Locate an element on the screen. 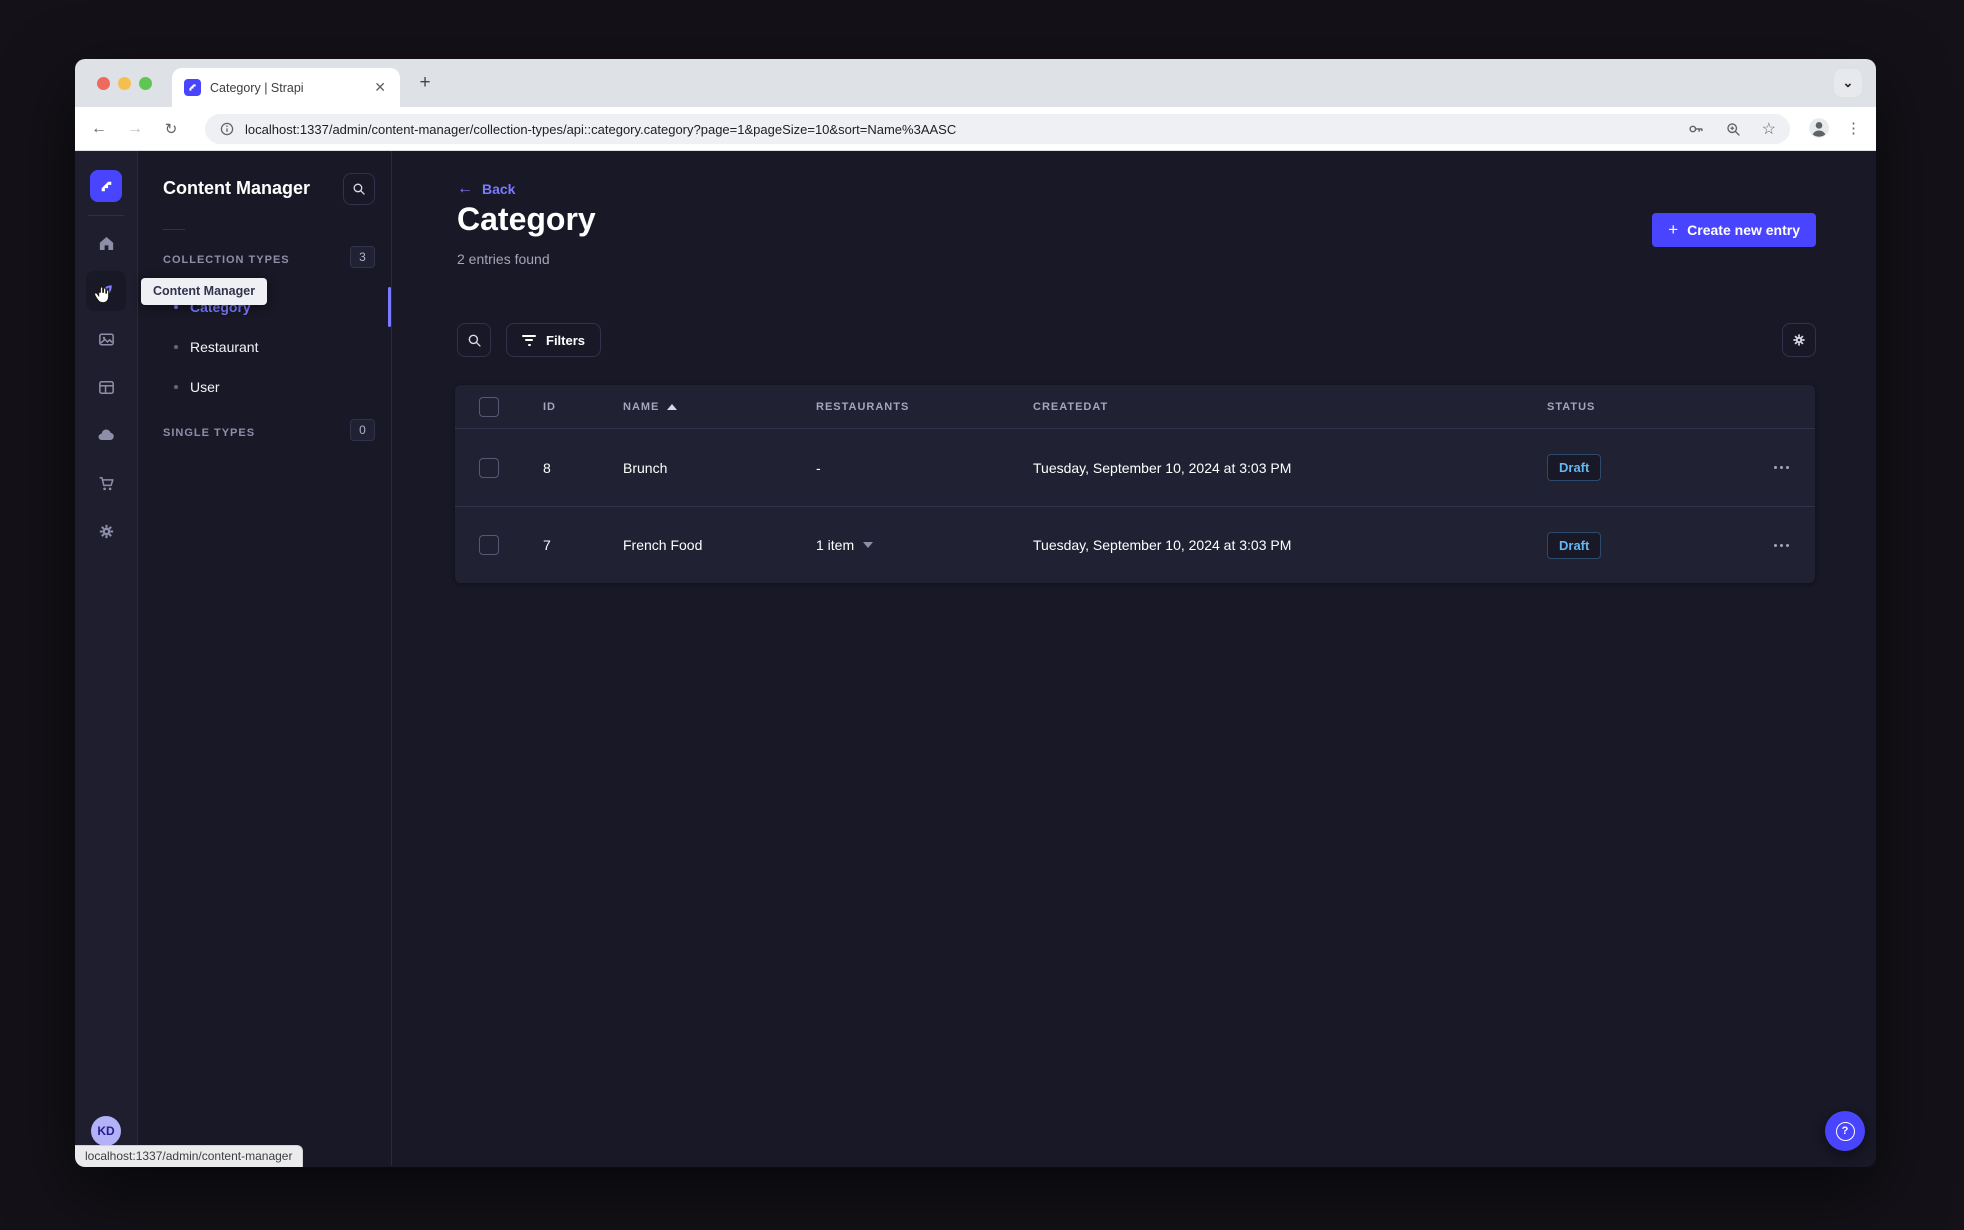 This screenshot has width=1964, height=1230. cell-id: 8 is located at coordinates (547, 467).